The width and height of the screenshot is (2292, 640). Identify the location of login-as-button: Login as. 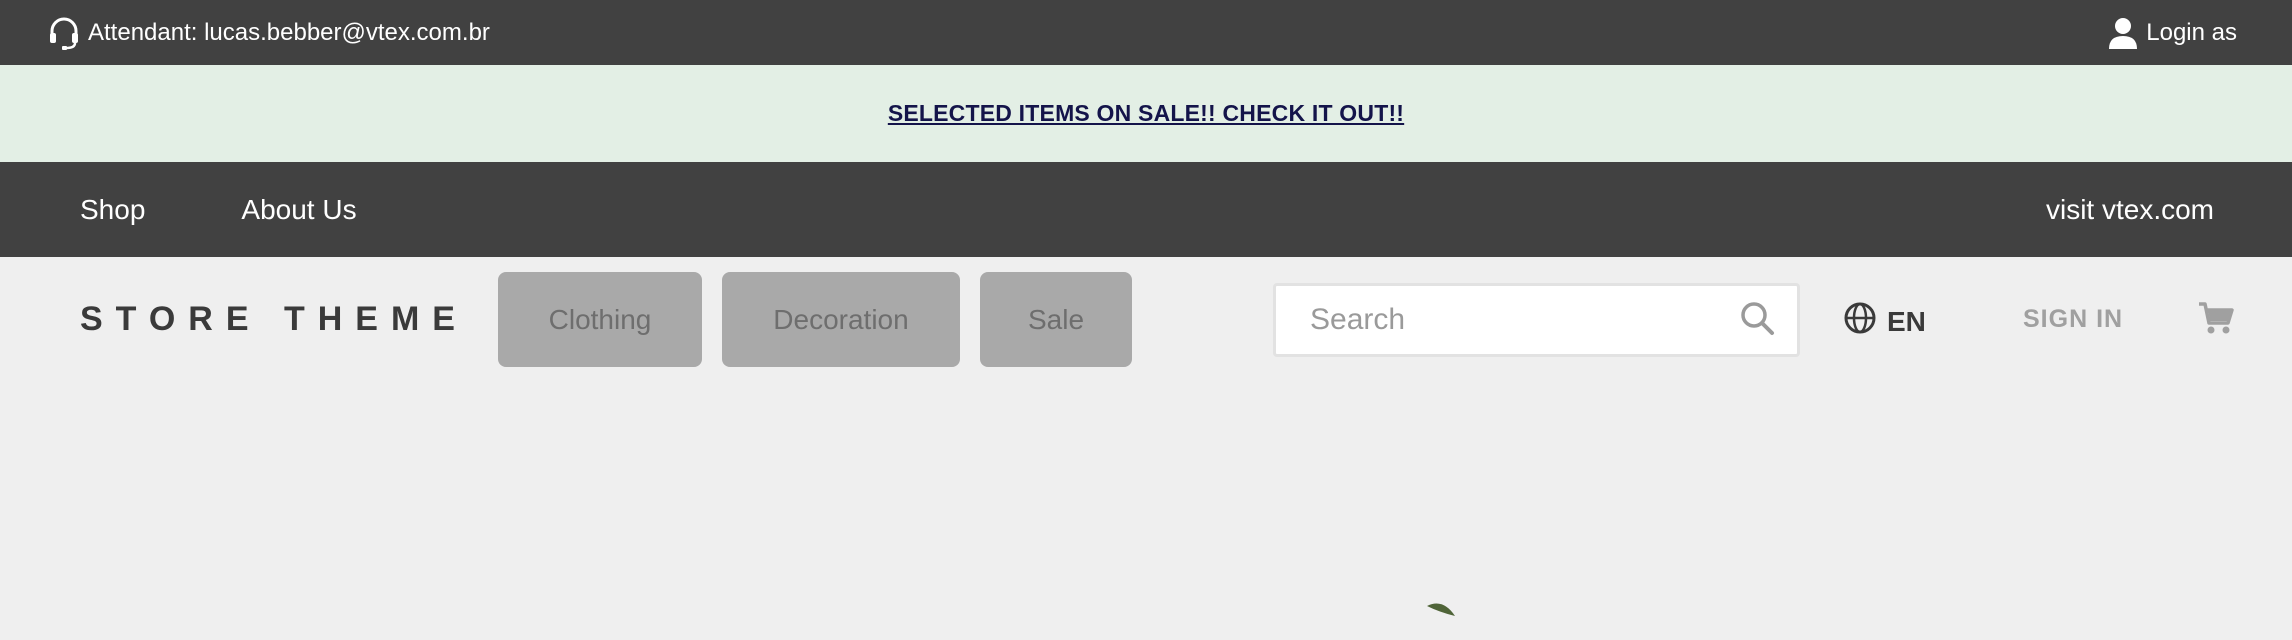
(2172, 33).